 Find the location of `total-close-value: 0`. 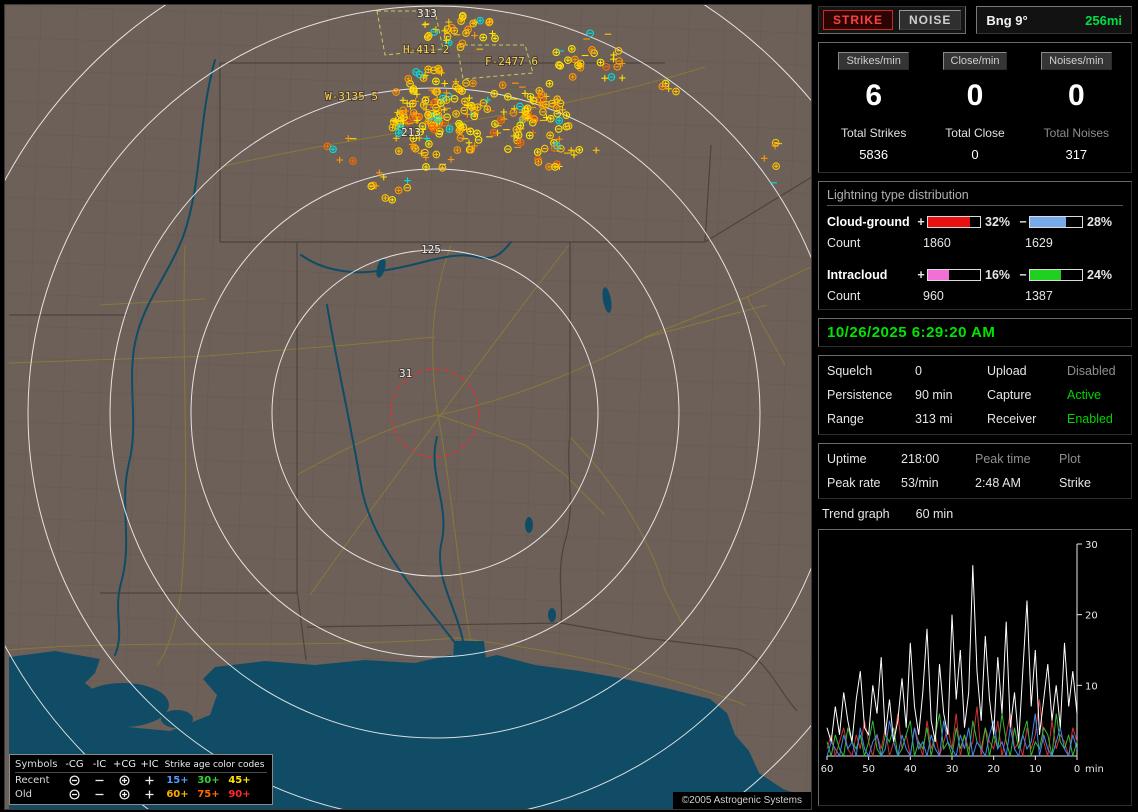

total-close-value: 0 is located at coordinates (975, 154).